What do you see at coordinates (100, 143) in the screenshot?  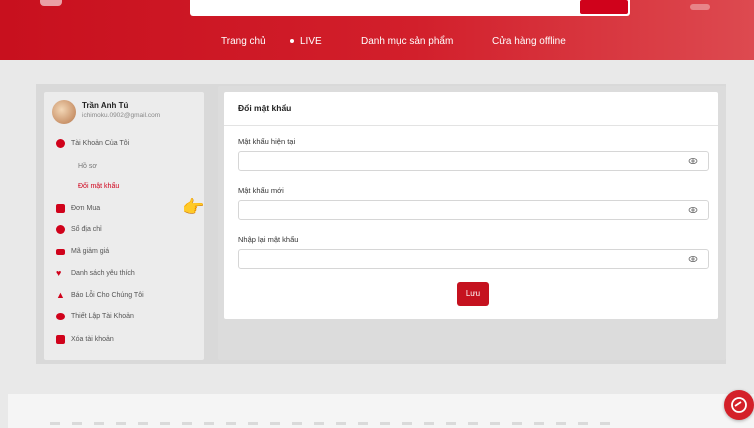 I see `sidebar-item-label: Tài Khoản Của Tôi` at bounding box center [100, 143].